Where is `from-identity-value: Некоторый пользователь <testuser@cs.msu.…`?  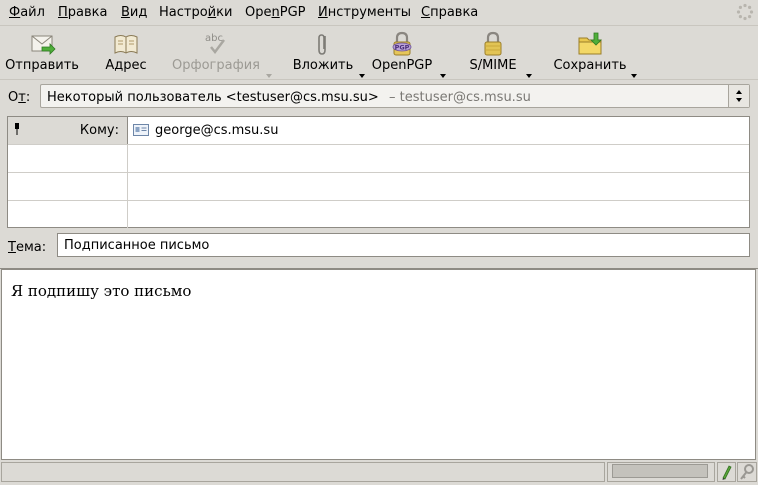
from-identity-value: Некоторый пользователь <testuser@cs.msu.… is located at coordinates (213, 97).